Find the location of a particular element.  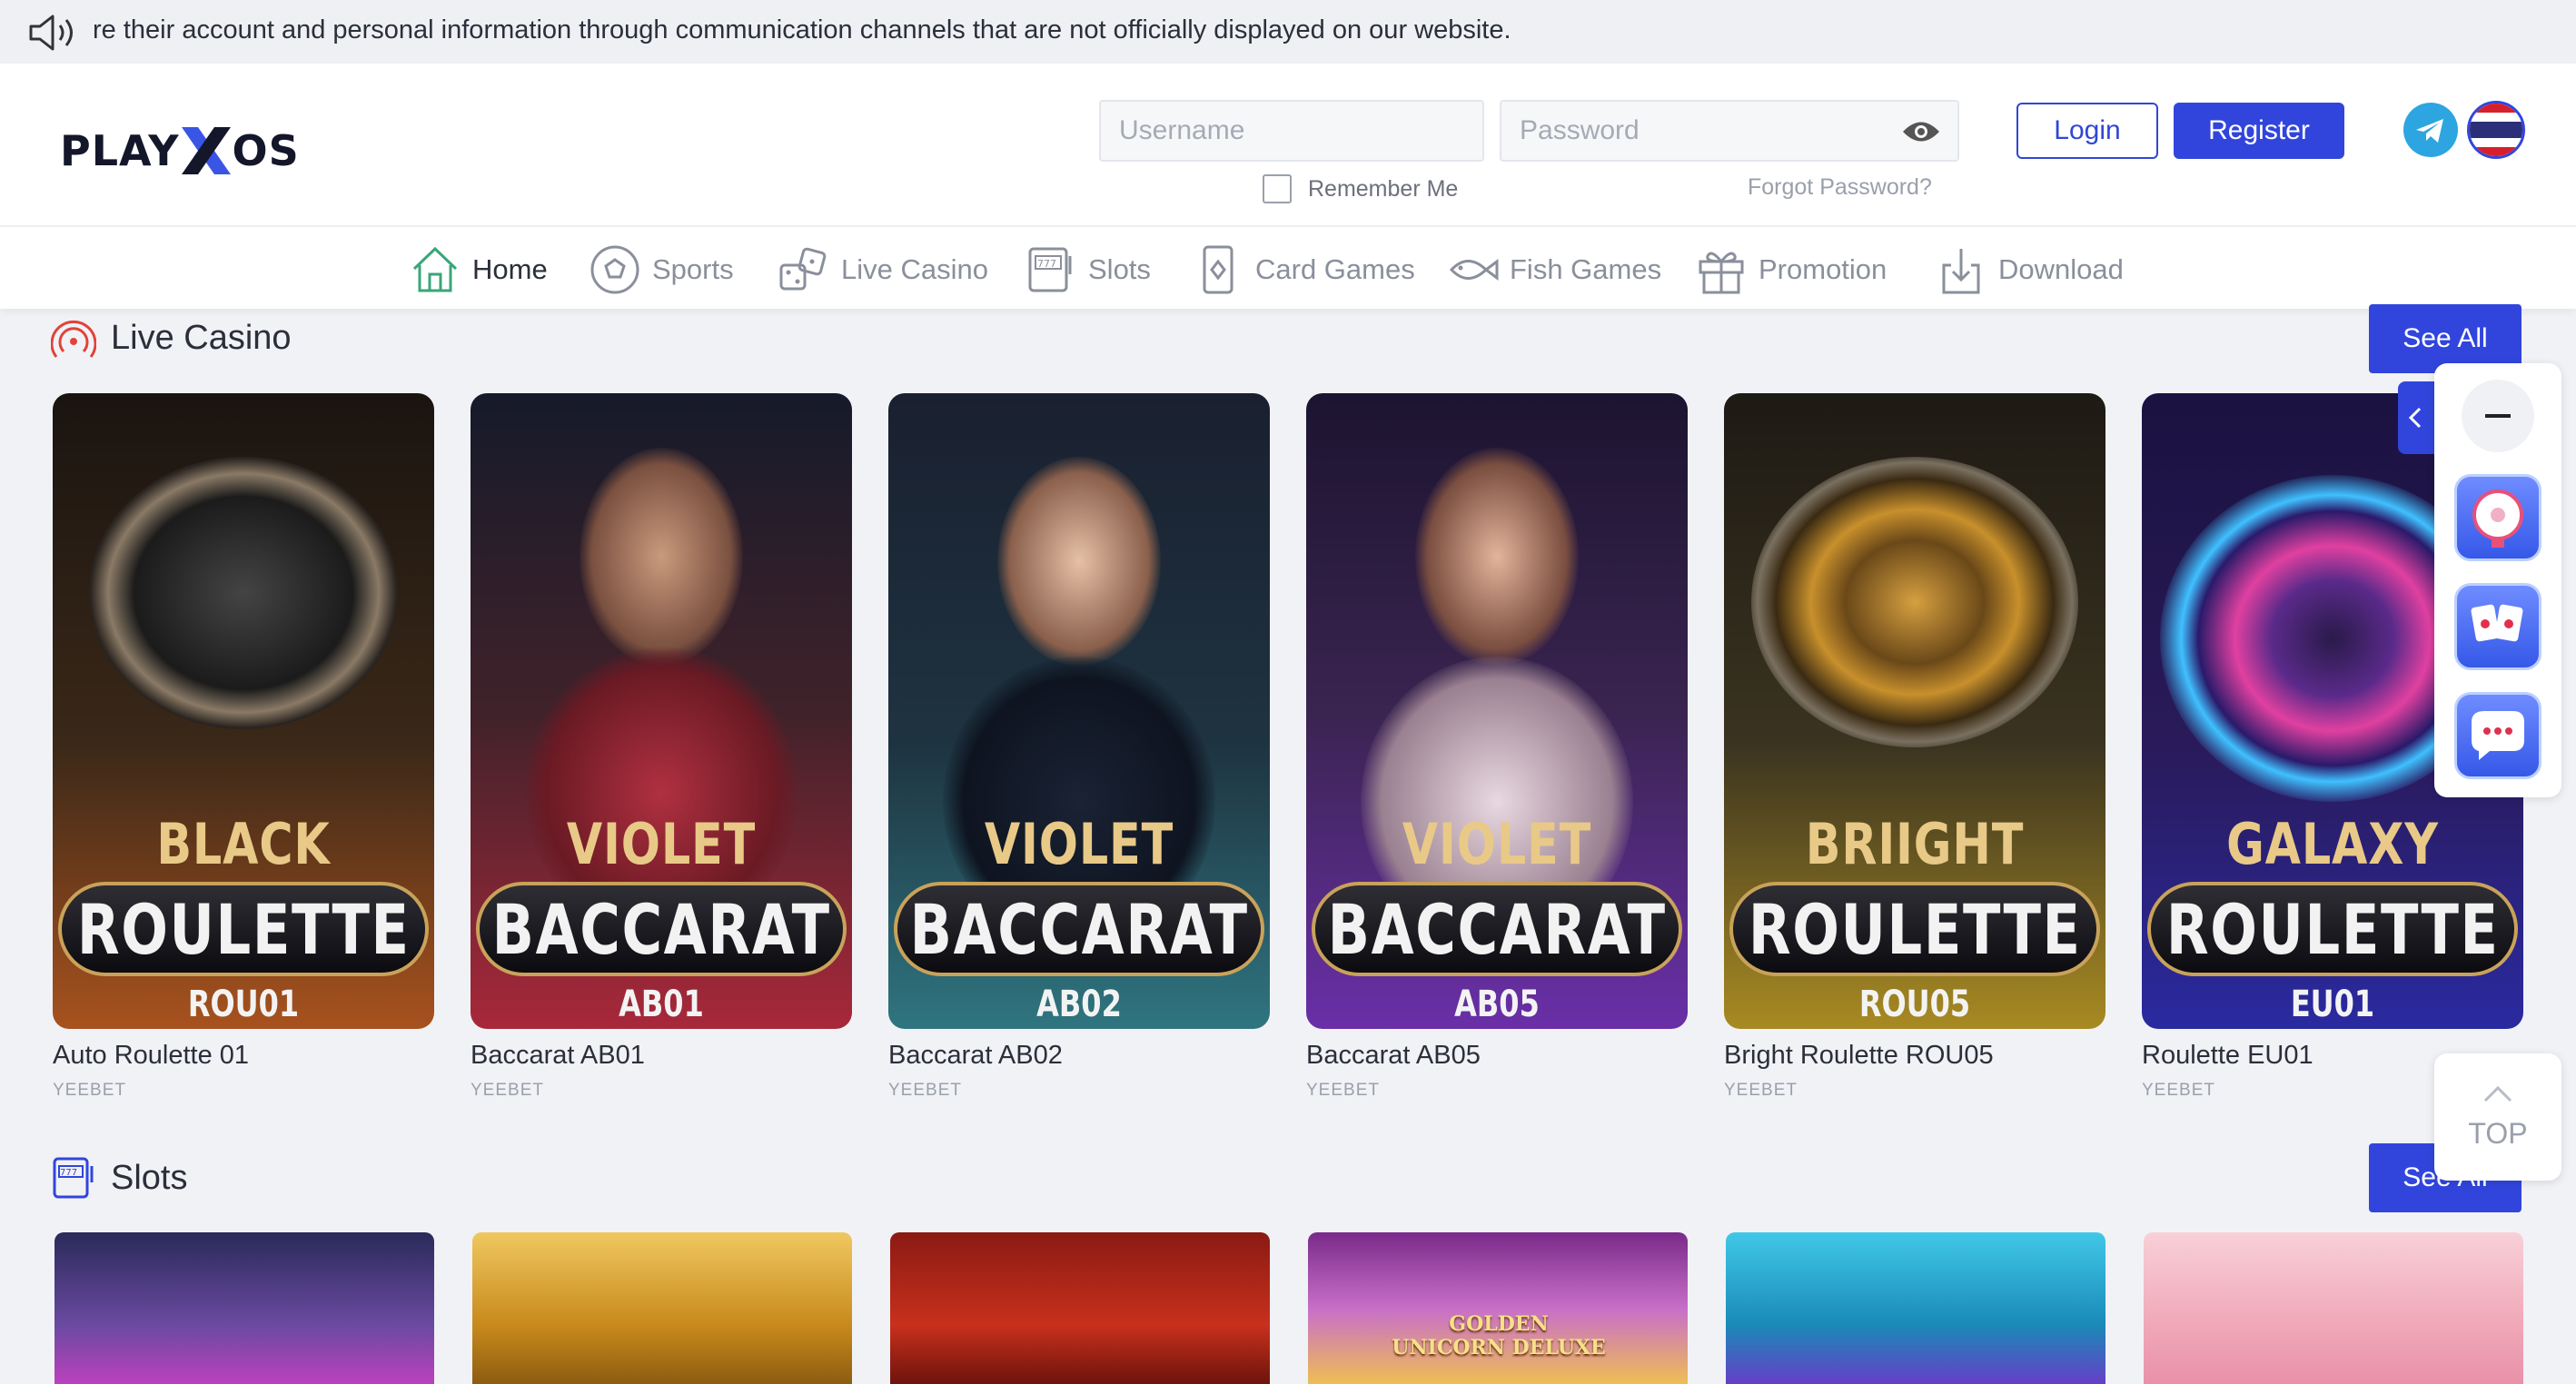

telegram-icon is located at coordinates (2430, 130).